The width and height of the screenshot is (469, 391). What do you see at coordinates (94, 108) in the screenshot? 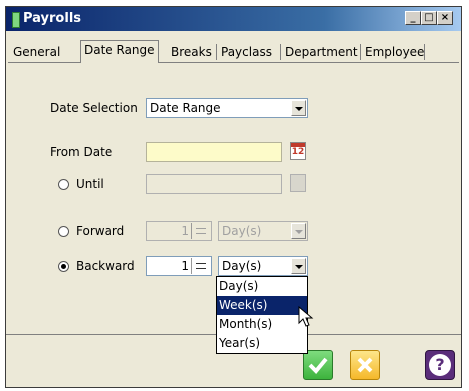
I see `date-selection-label: Date Selection` at bounding box center [94, 108].